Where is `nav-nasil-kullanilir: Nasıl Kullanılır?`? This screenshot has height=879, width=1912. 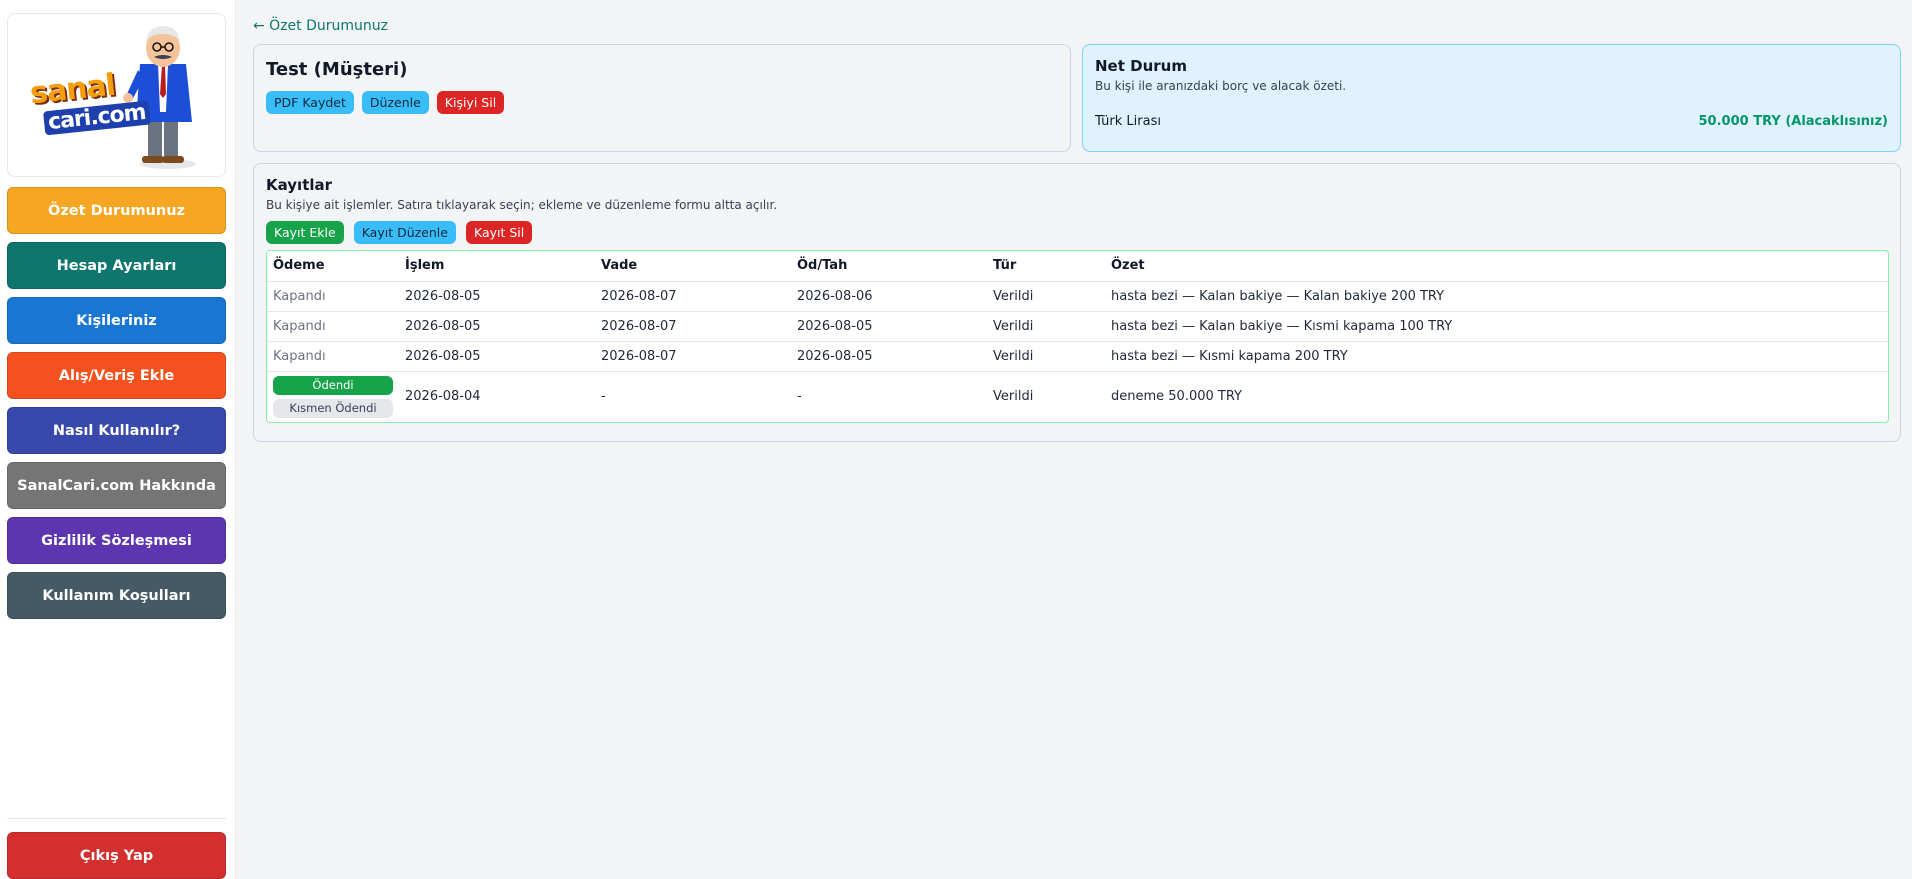 nav-nasil-kullanilir: Nasıl Kullanılır? is located at coordinates (116, 430).